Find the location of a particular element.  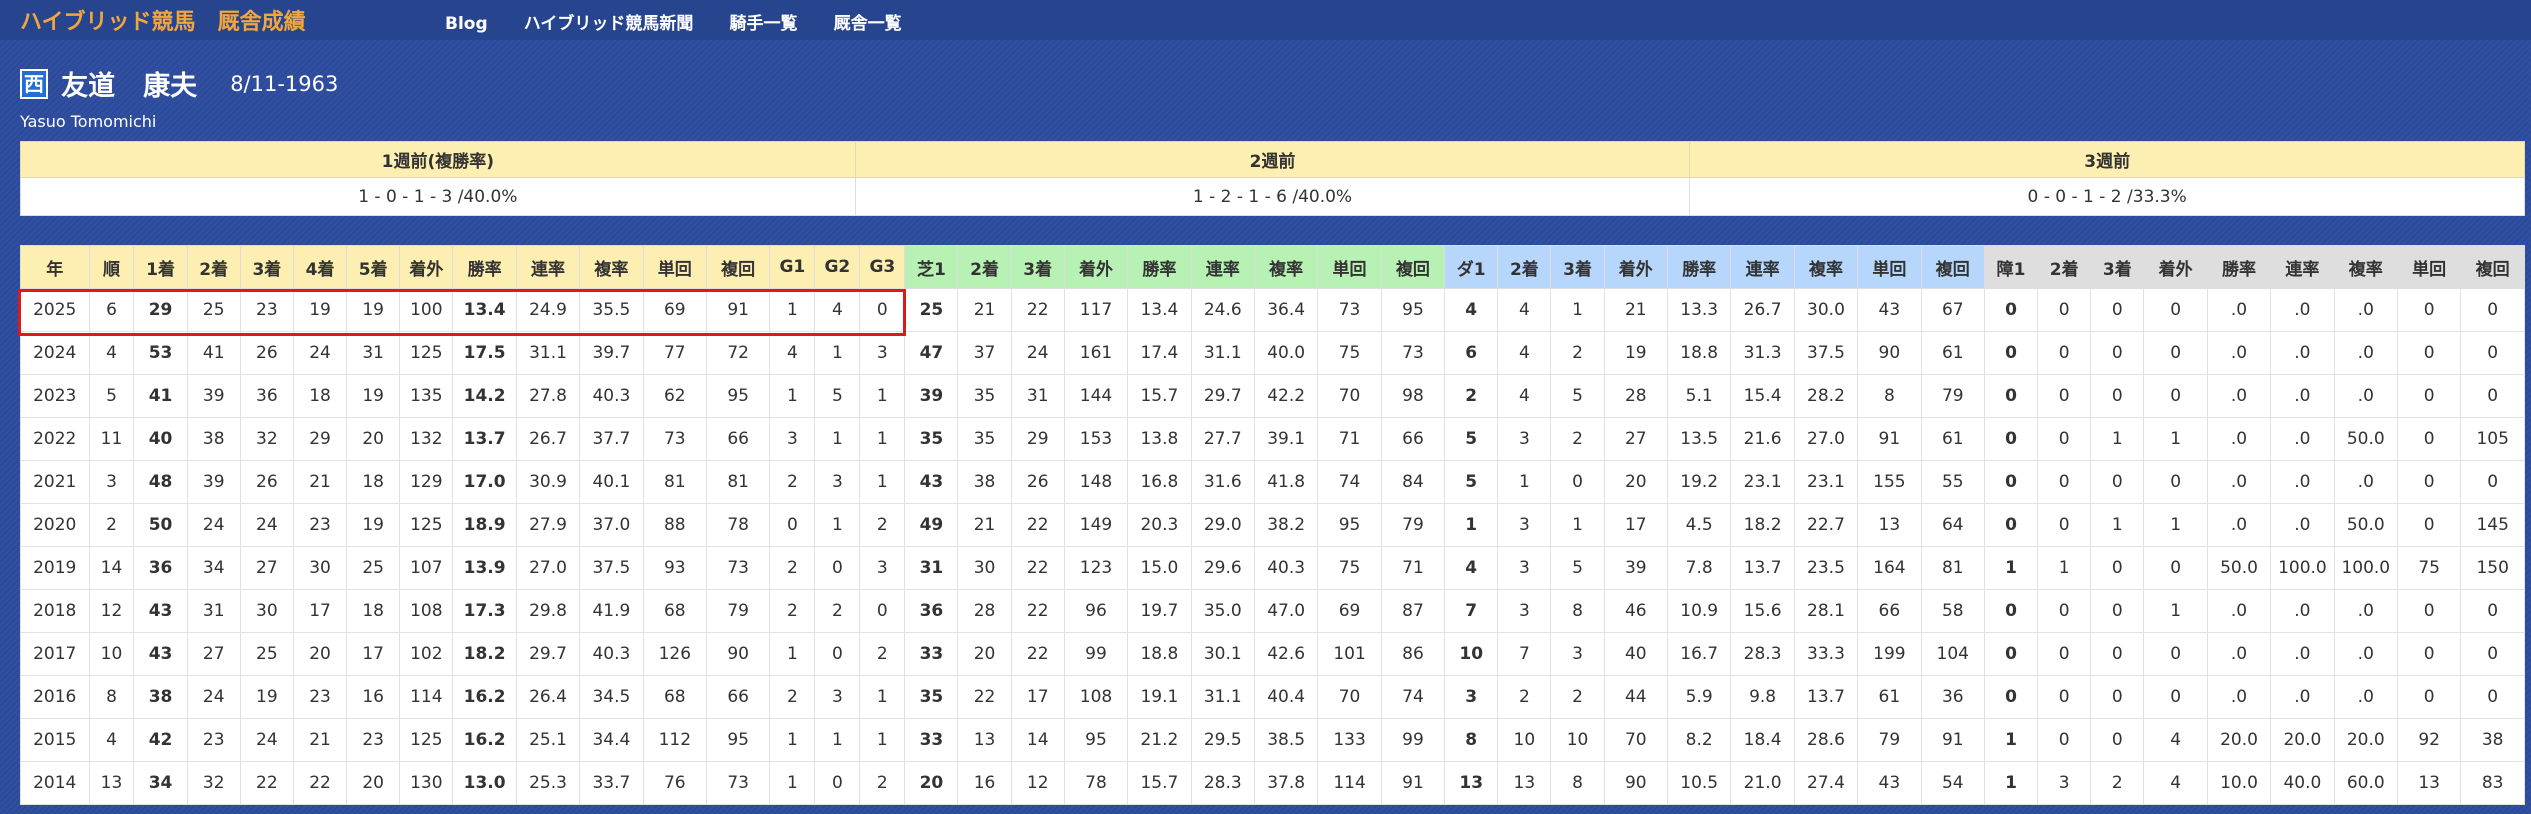

stat-cell: 61 is located at coordinates (1889, 697).